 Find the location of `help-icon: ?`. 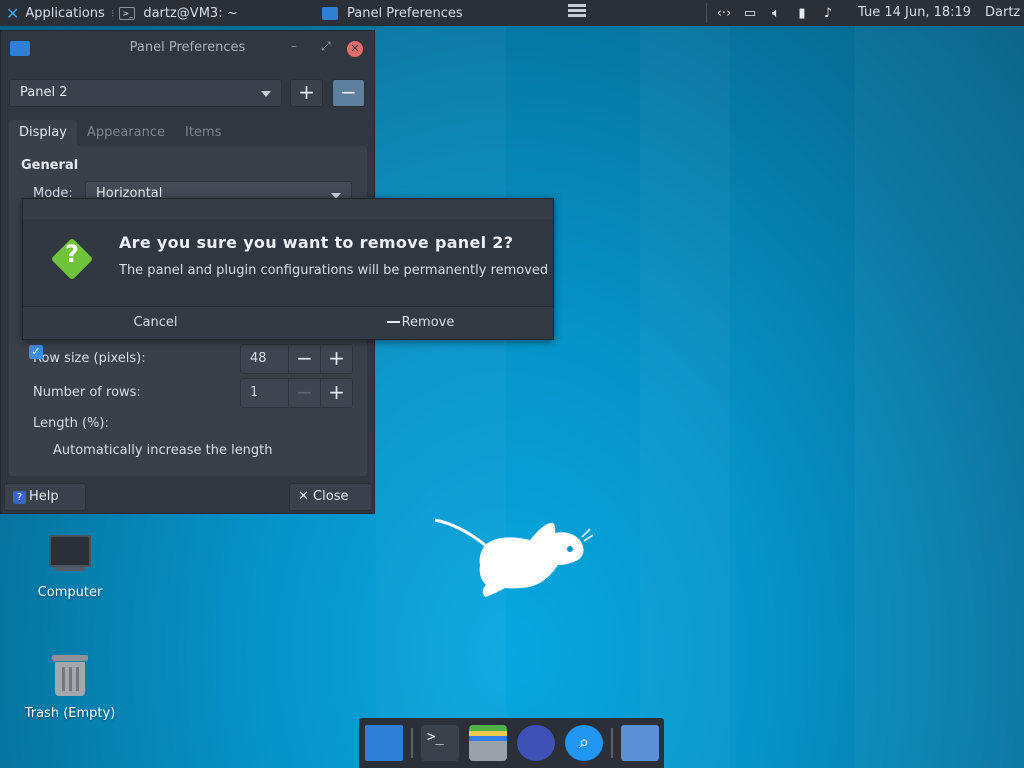

help-icon: ? is located at coordinates (19, 497).